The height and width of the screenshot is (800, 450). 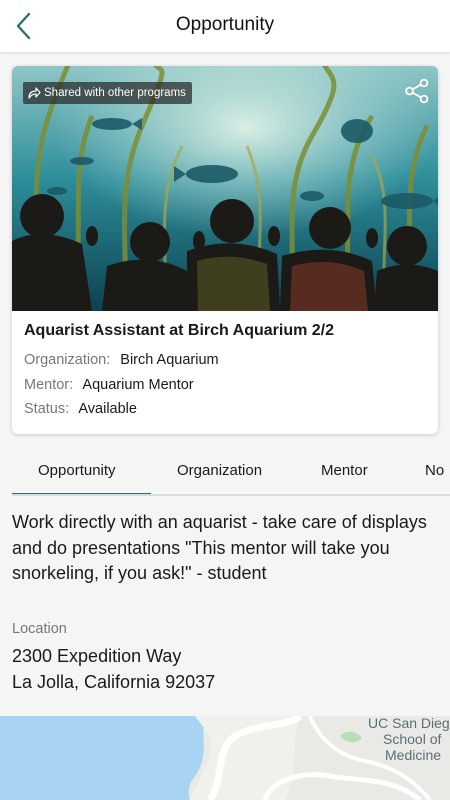 What do you see at coordinates (434, 470) in the screenshot?
I see `tab-notes: No` at bounding box center [434, 470].